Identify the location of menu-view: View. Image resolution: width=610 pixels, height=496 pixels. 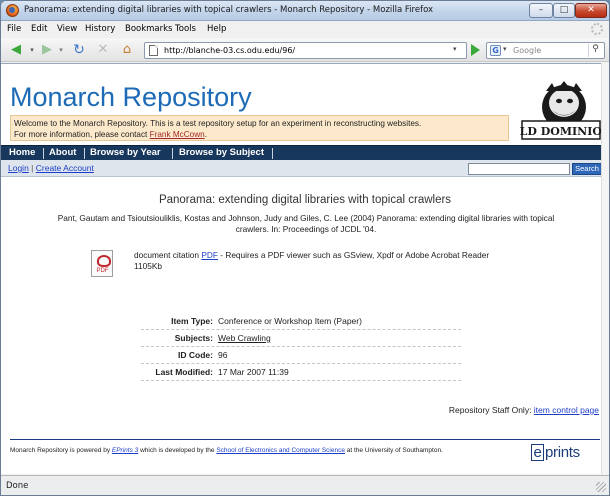
(67, 29).